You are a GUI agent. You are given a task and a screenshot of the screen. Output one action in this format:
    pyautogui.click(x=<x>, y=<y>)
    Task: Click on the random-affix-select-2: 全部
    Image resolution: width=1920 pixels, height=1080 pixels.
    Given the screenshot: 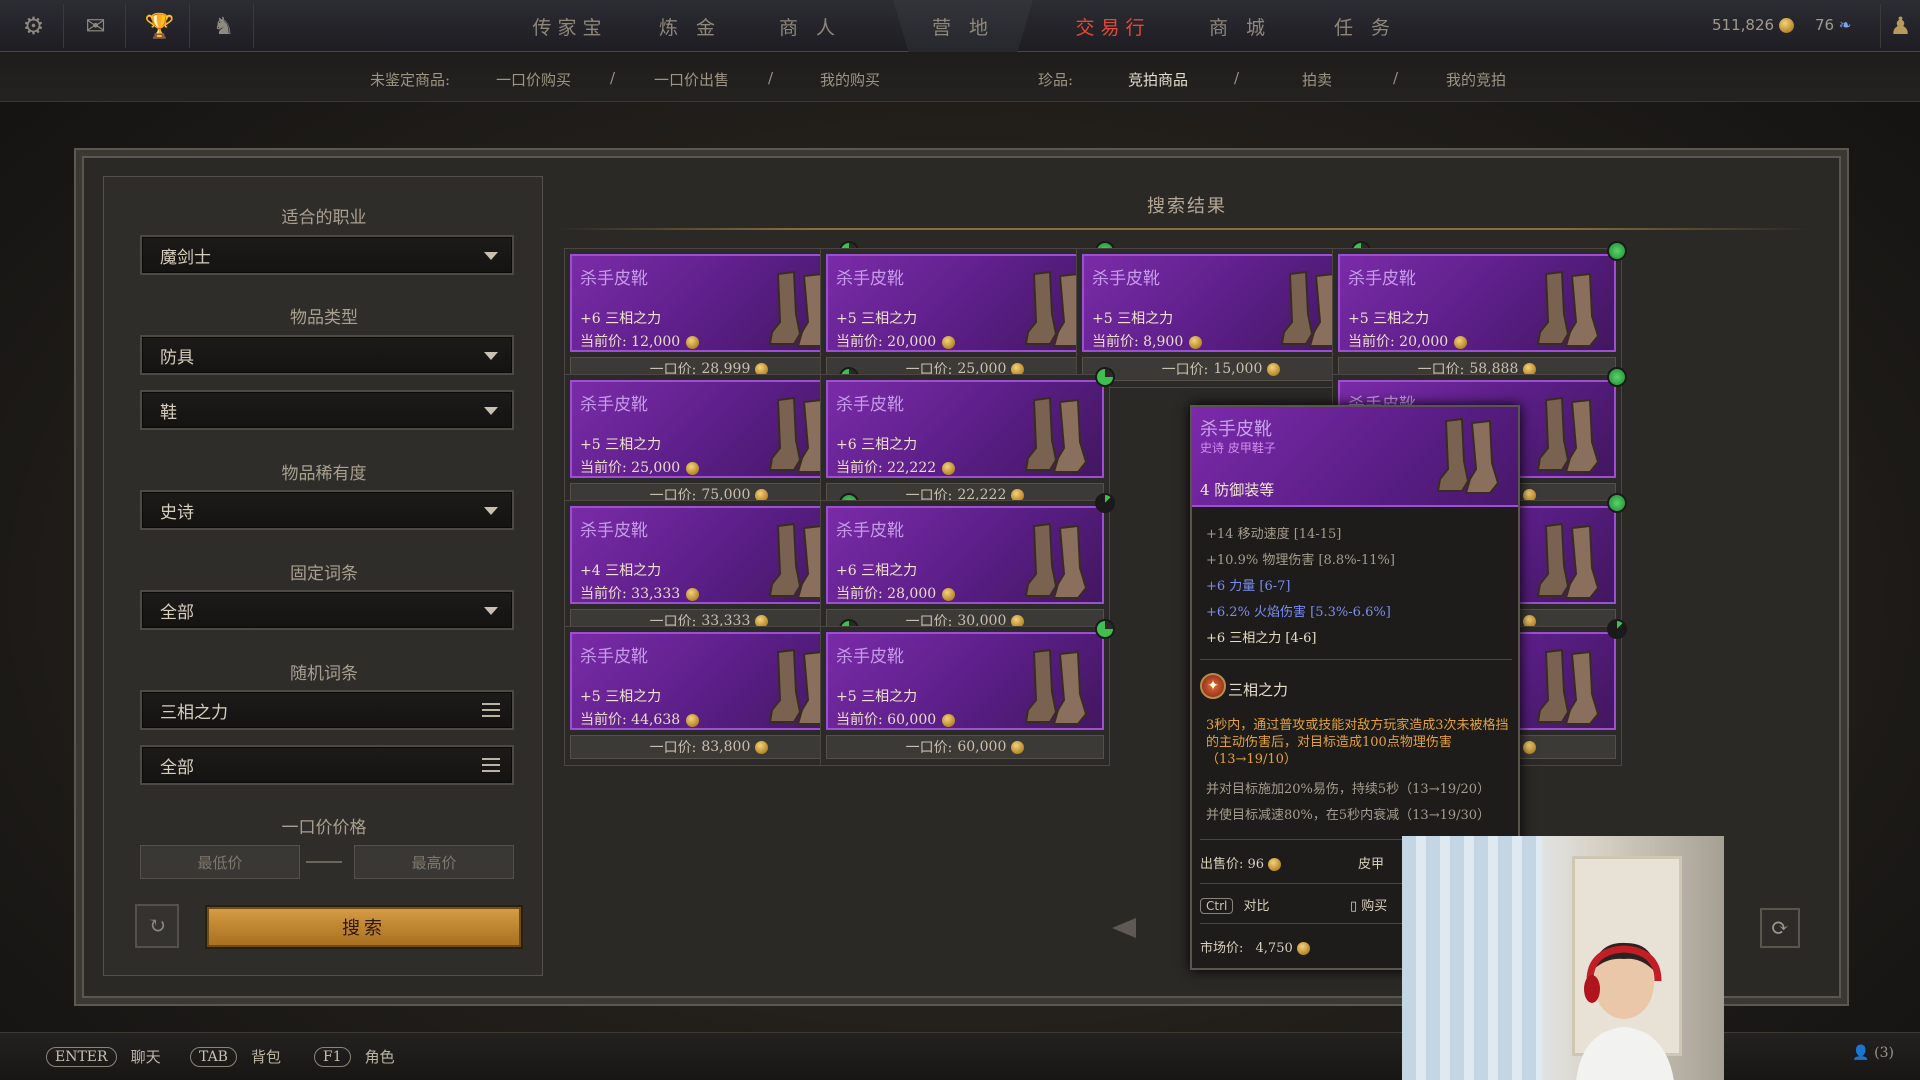 What is the action you would take?
    pyautogui.click(x=327, y=765)
    